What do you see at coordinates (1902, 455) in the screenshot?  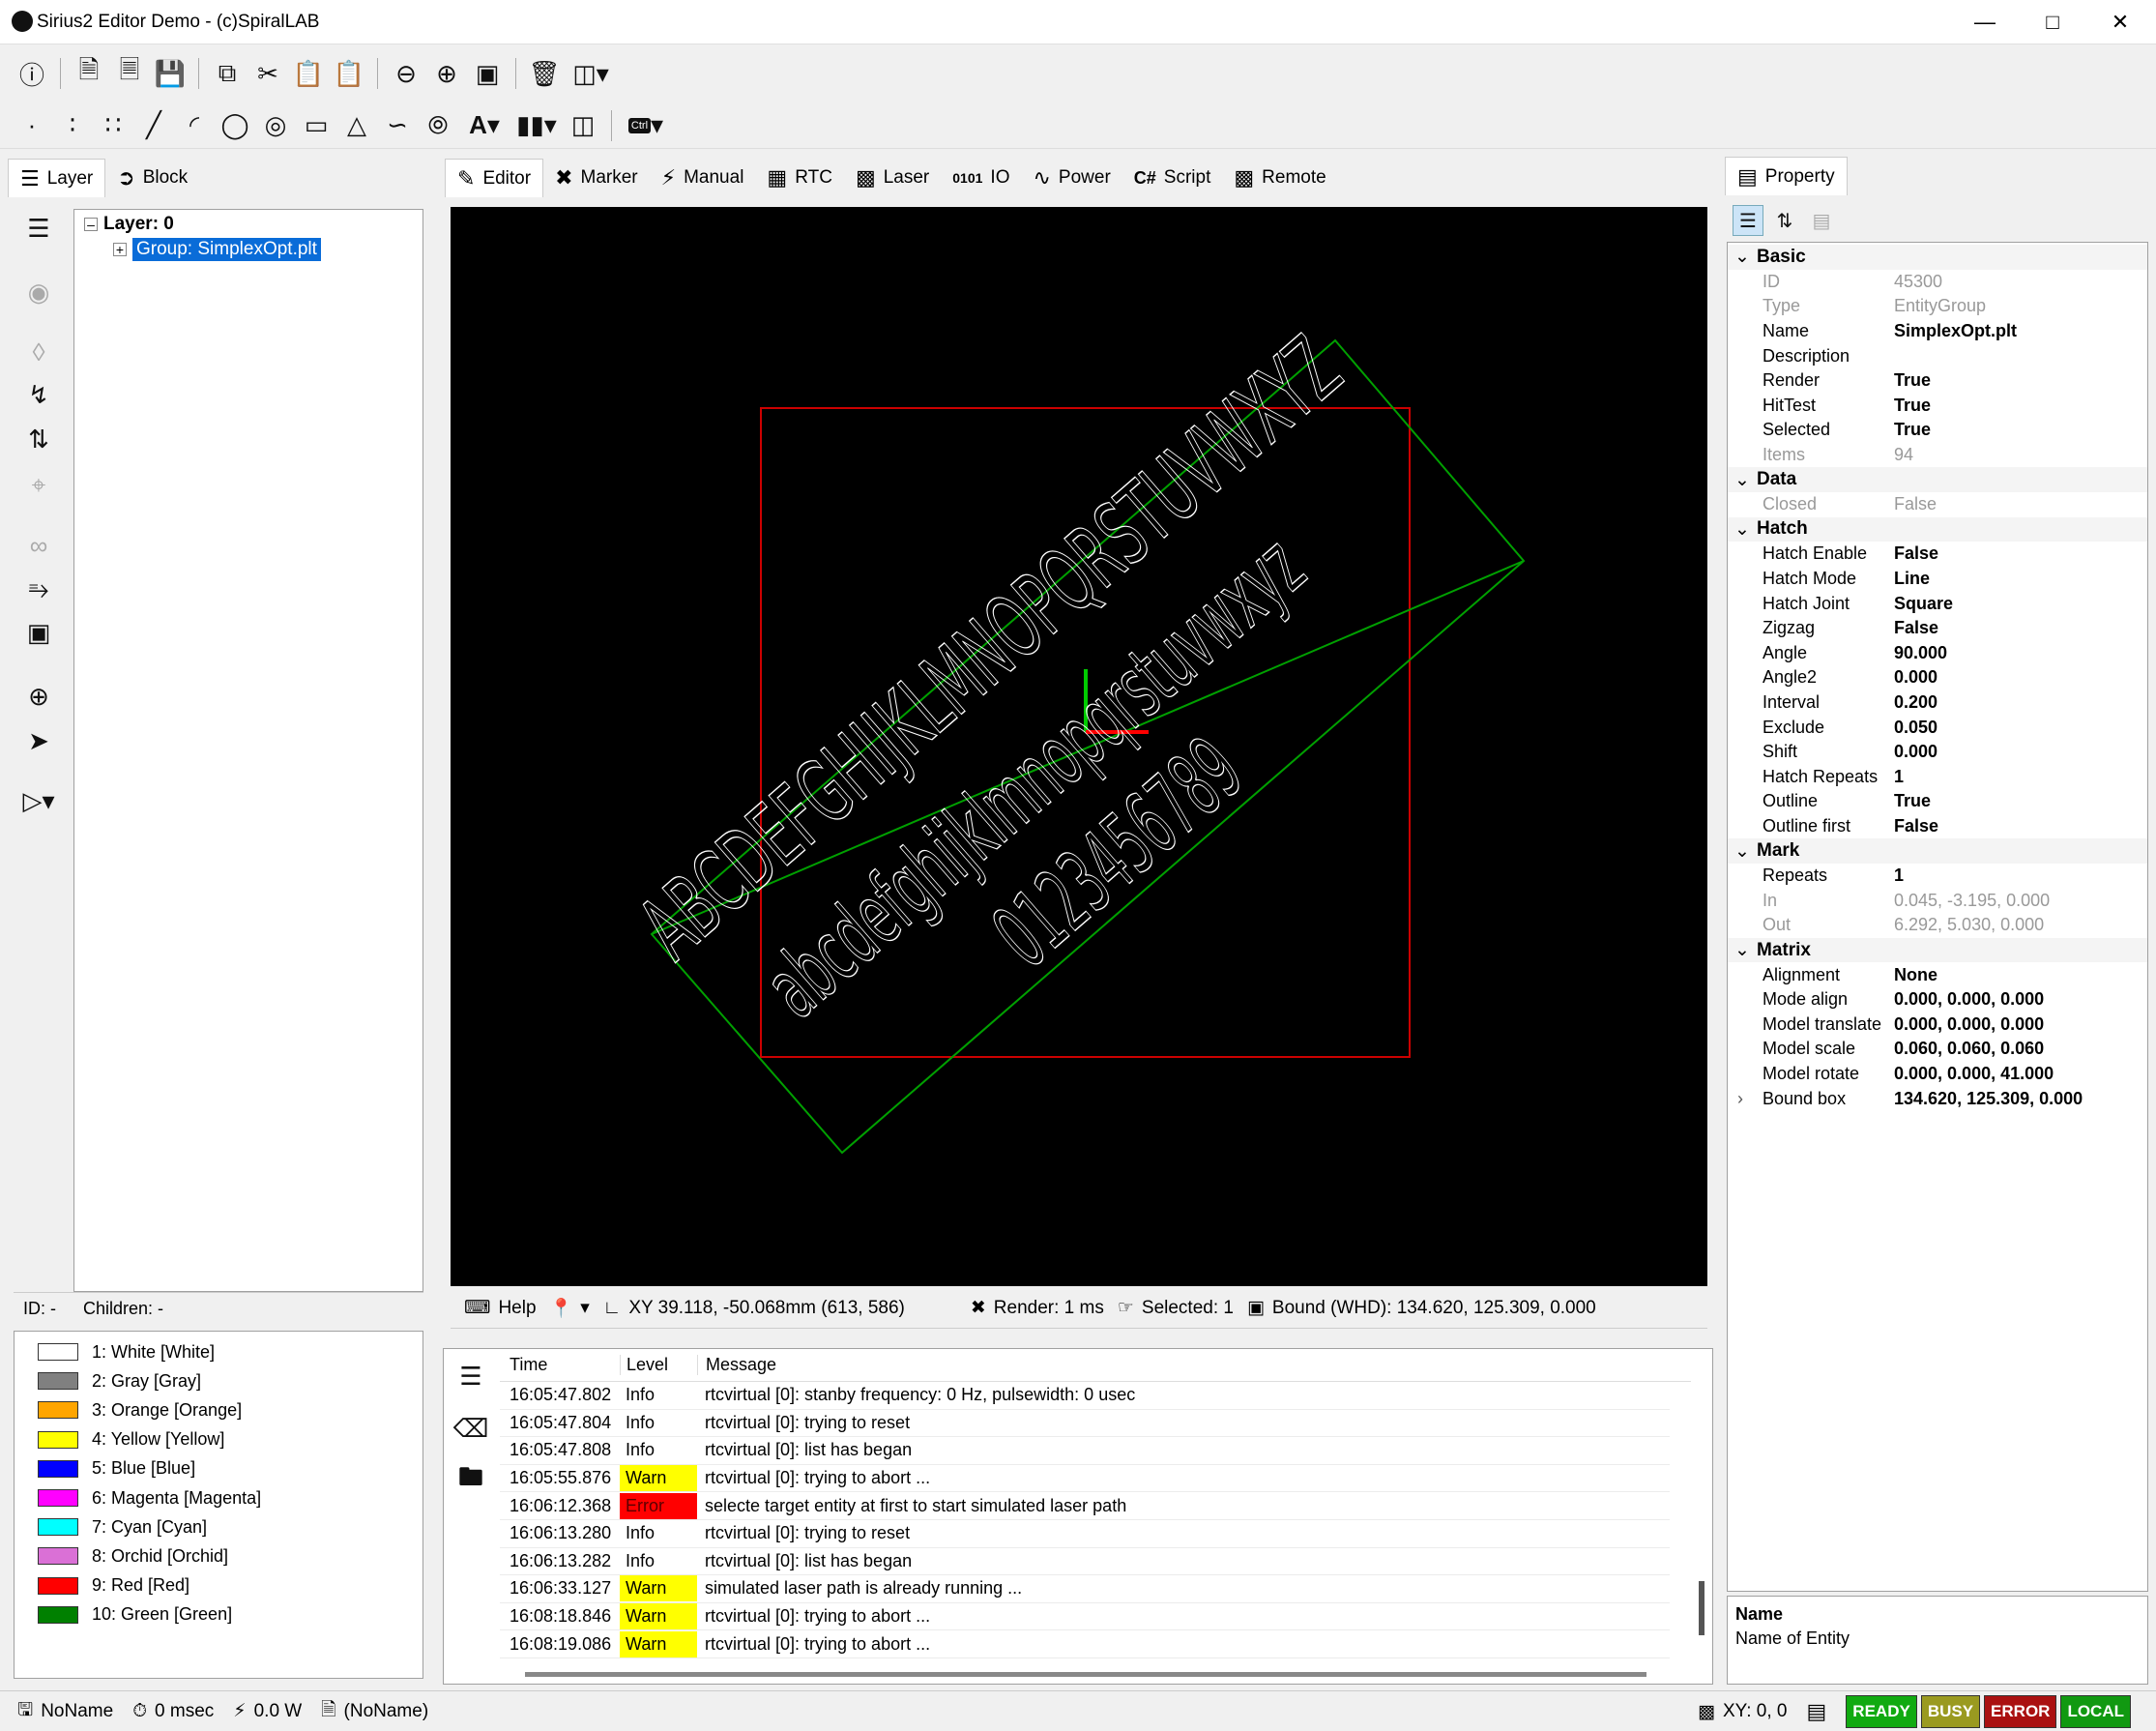 I see `property-value: 94` at bounding box center [1902, 455].